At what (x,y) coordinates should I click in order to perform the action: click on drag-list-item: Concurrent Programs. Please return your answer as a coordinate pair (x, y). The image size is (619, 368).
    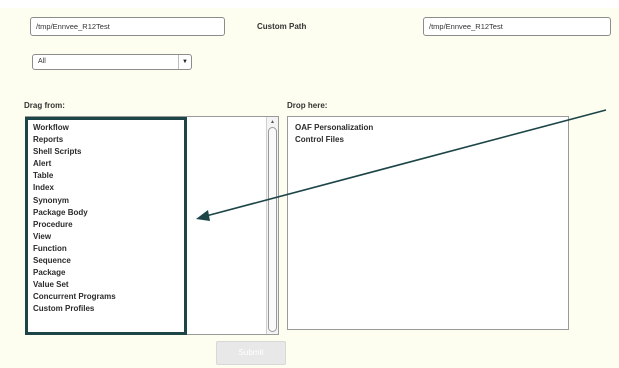
    Looking at the image, I should click on (74, 297).